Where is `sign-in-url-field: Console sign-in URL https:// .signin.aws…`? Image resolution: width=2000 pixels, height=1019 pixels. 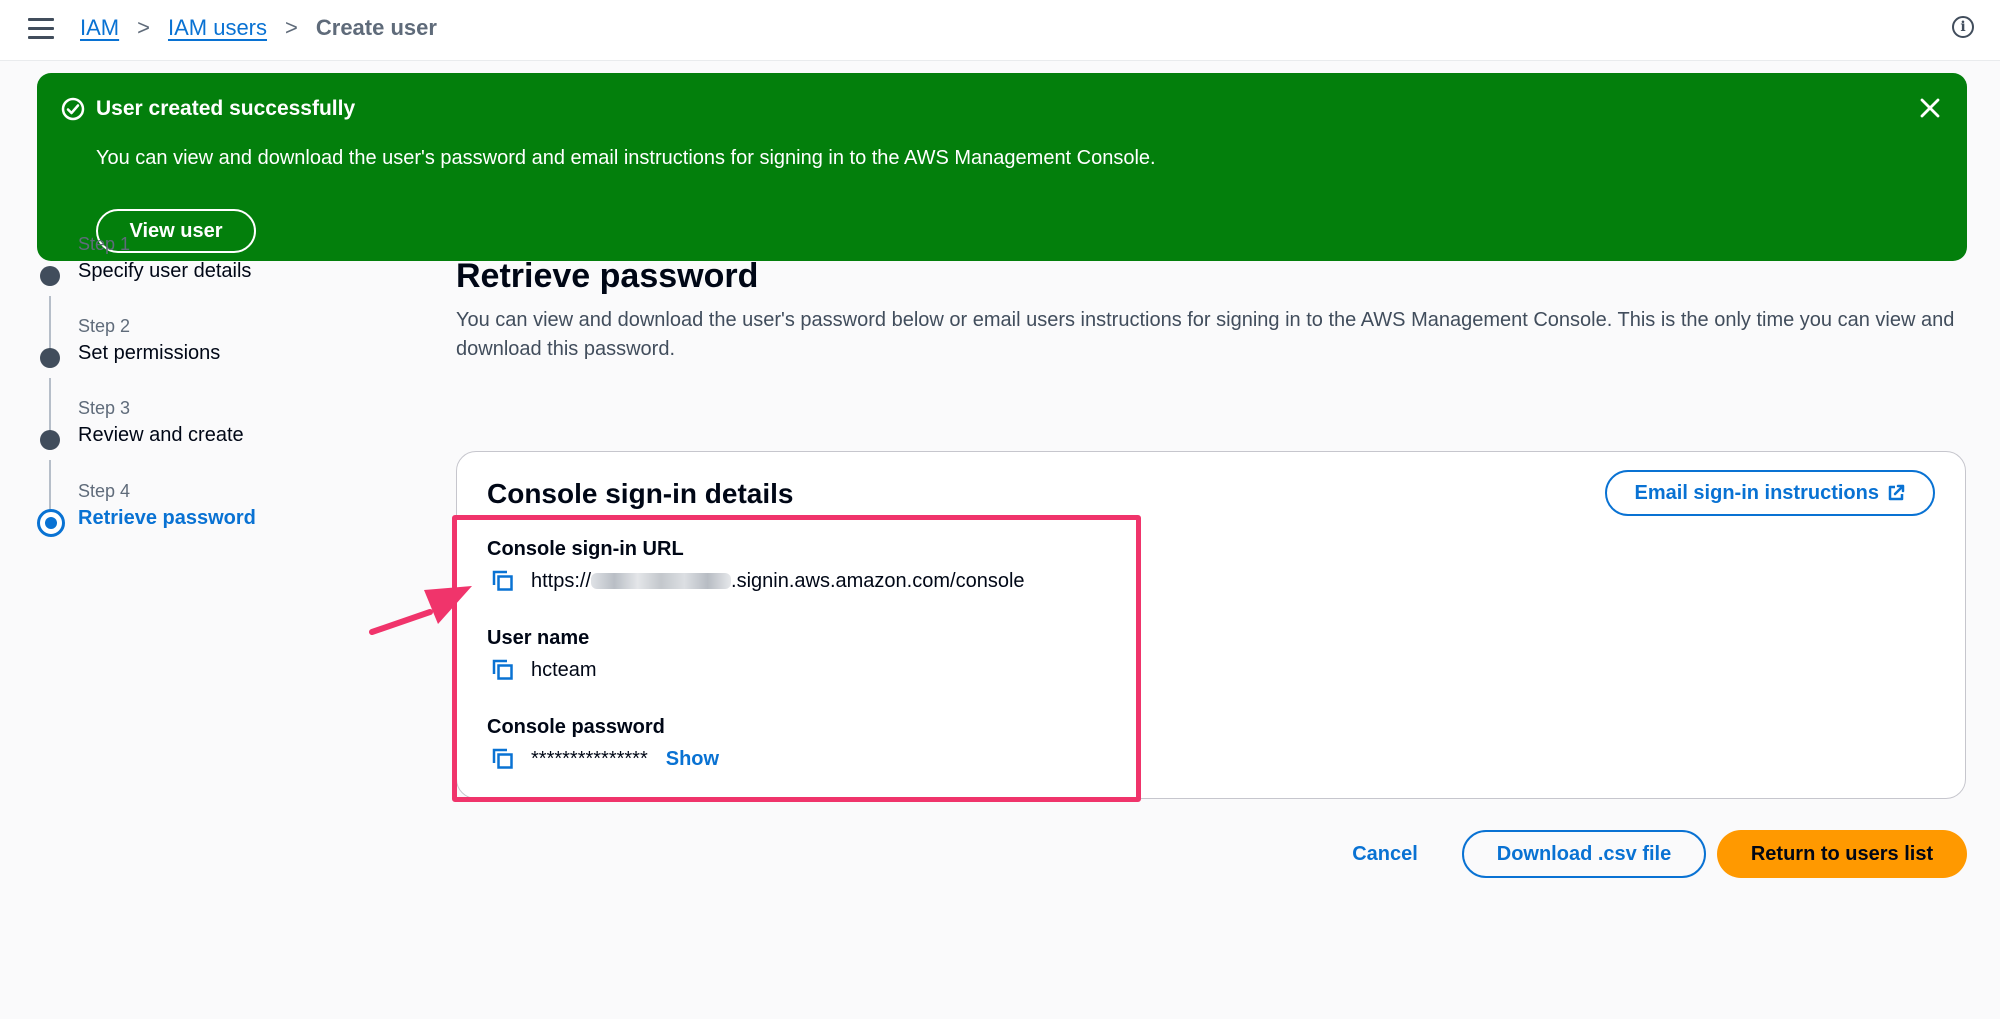
sign-in-url-field: Console sign-in URL https:// .signin.aws… is located at coordinates (756, 565).